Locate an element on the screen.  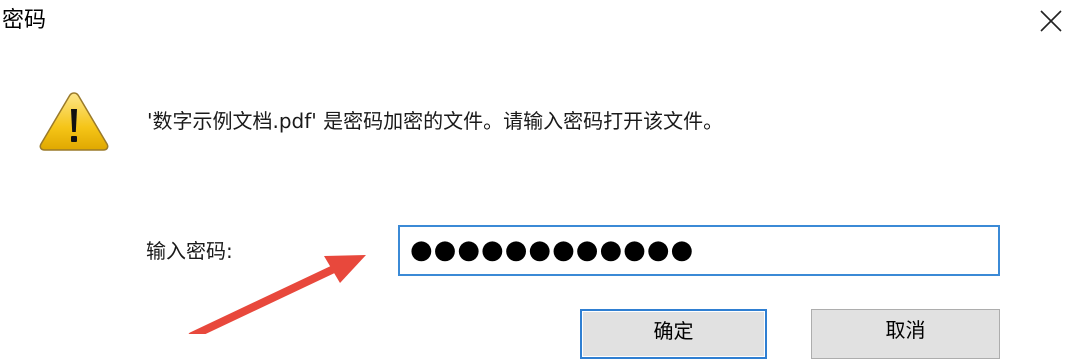
close-icon is located at coordinates (1051, 21).